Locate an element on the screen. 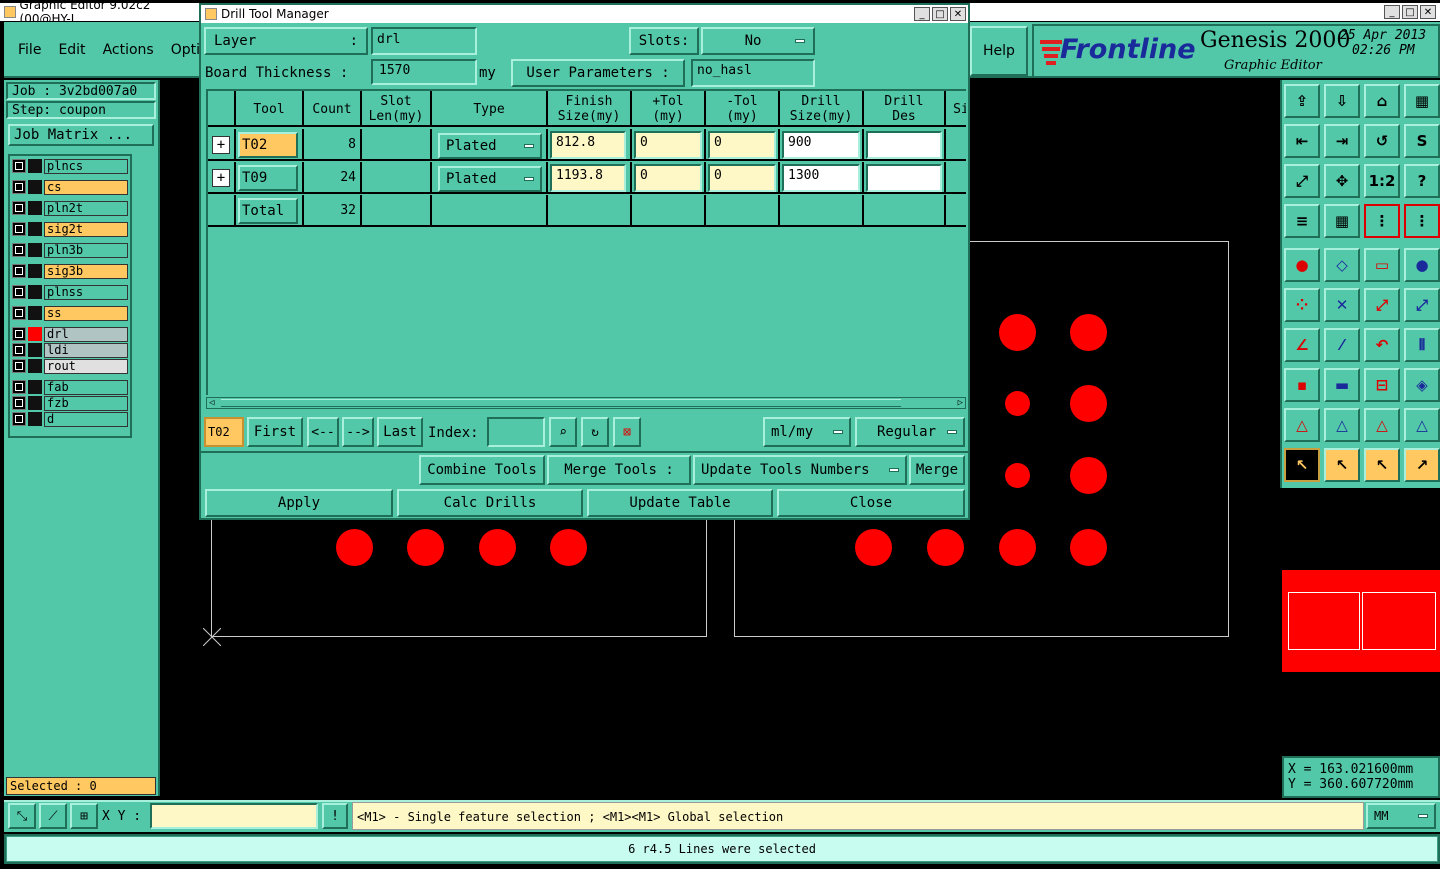 Image resolution: width=1440 pixels, height=869 pixels. group-icon: ◈ is located at coordinates (1422, 385).